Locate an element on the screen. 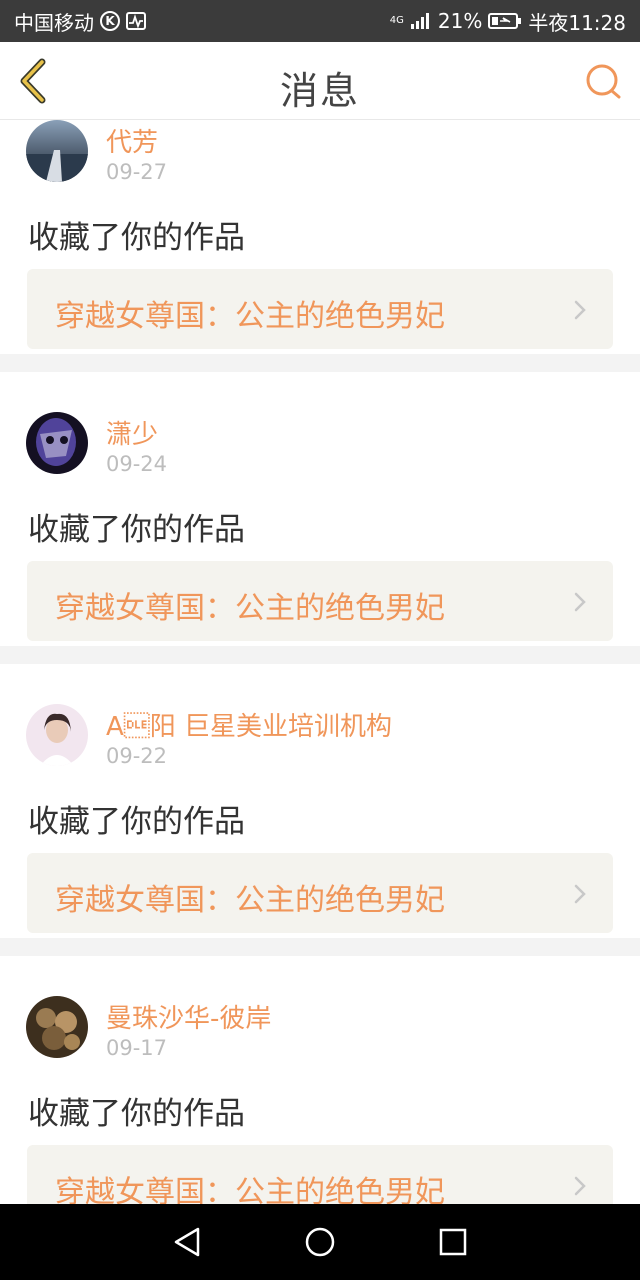 Image resolution: width=640 pixels, height=1280 pixels. pulse-icon is located at coordinates (136, 21).